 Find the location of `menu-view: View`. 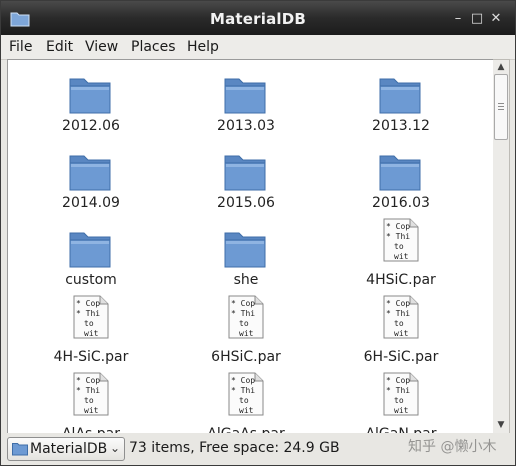

menu-view: View is located at coordinates (101, 47).